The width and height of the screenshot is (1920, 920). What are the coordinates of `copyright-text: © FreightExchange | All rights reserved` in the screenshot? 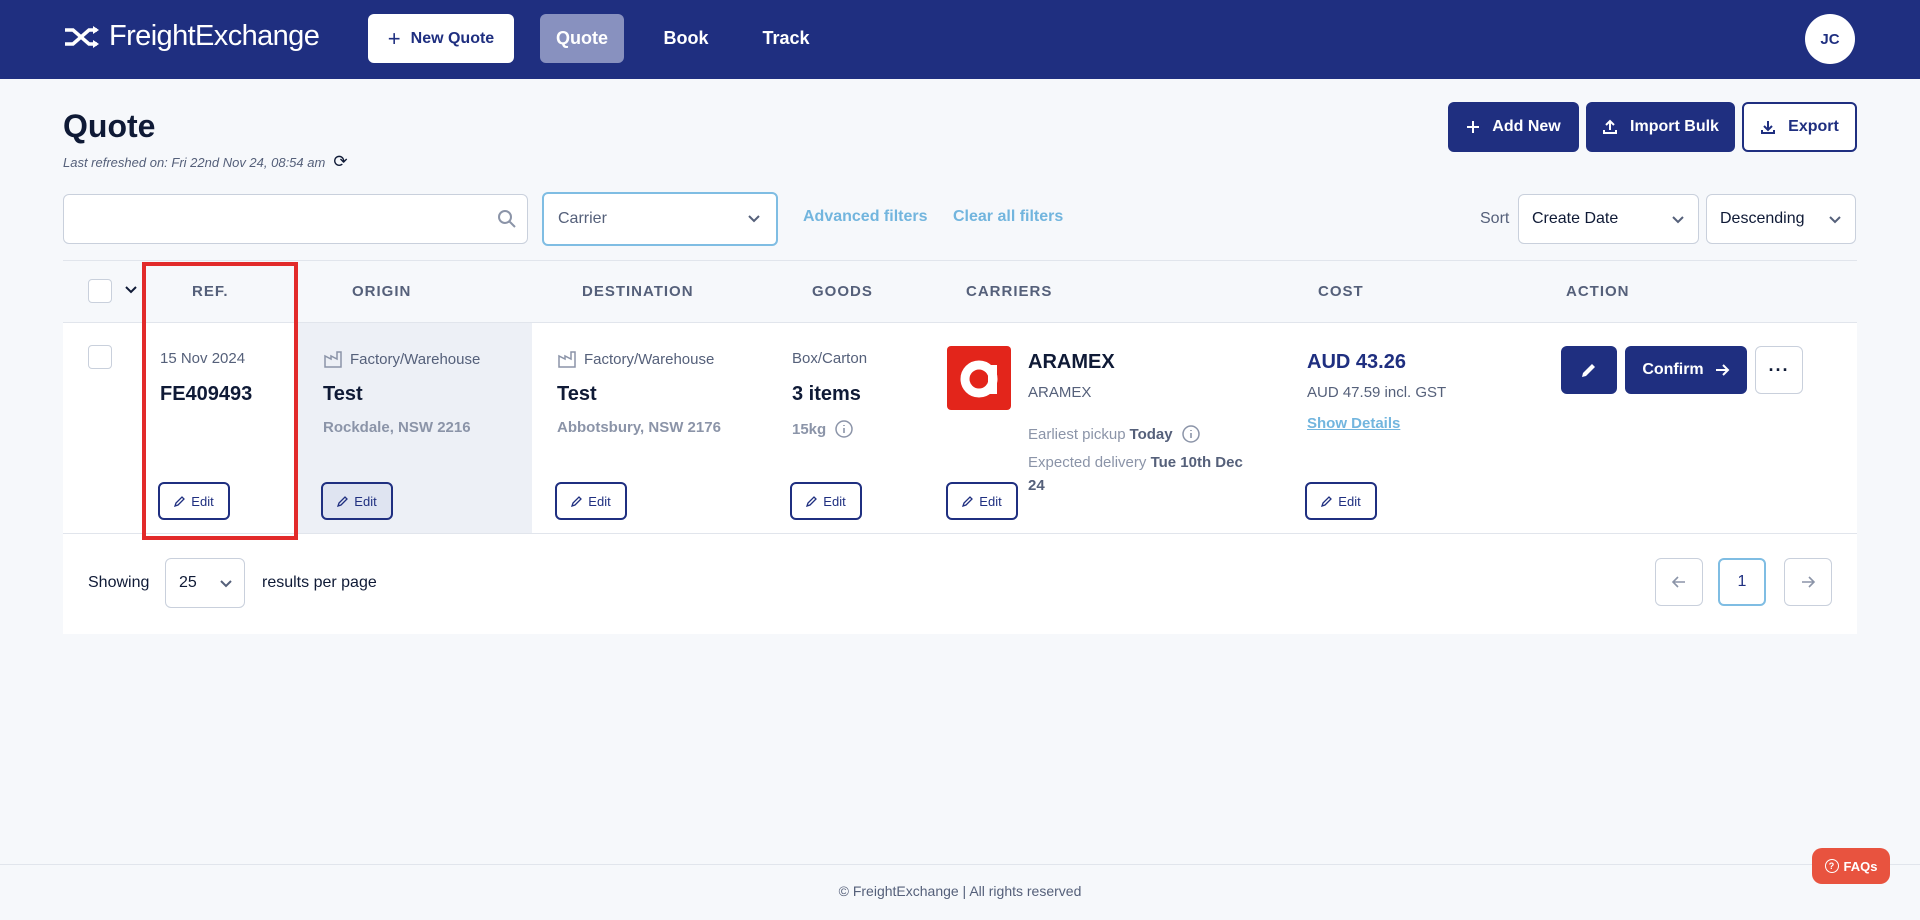 It's located at (960, 891).